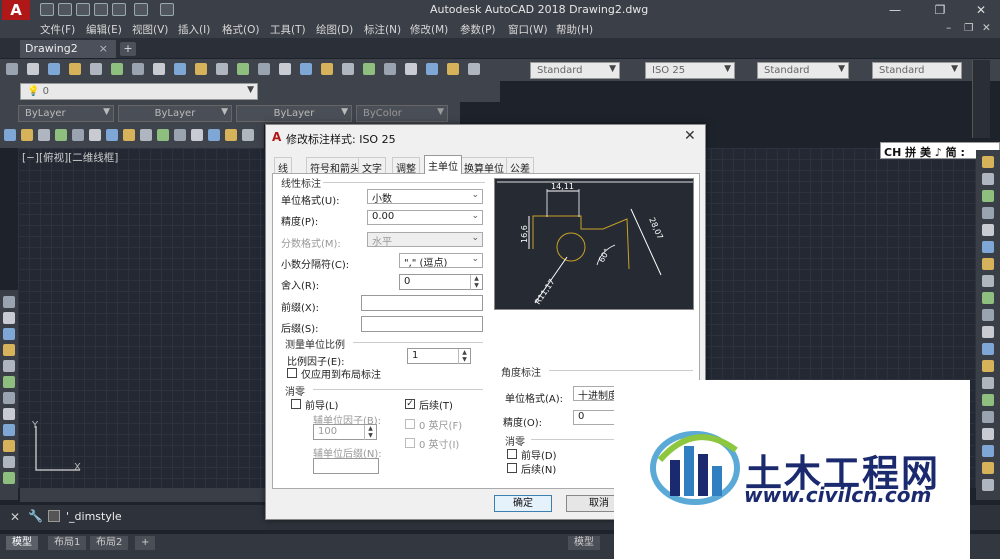 The height and width of the screenshot is (559, 1000). I want to click on table-style-combo: Standard ▼, so click(803, 70).